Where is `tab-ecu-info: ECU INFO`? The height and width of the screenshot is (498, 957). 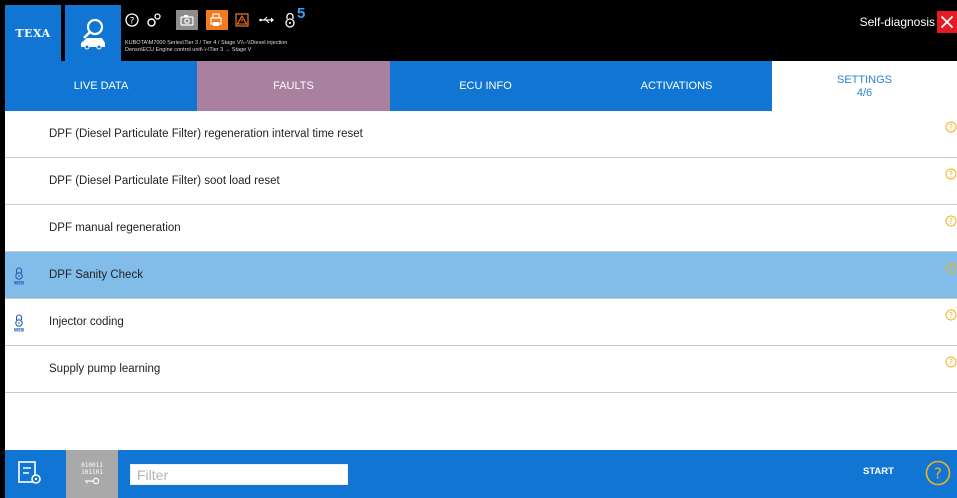
tab-ecu-info: ECU INFO is located at coordinates (485, 86).